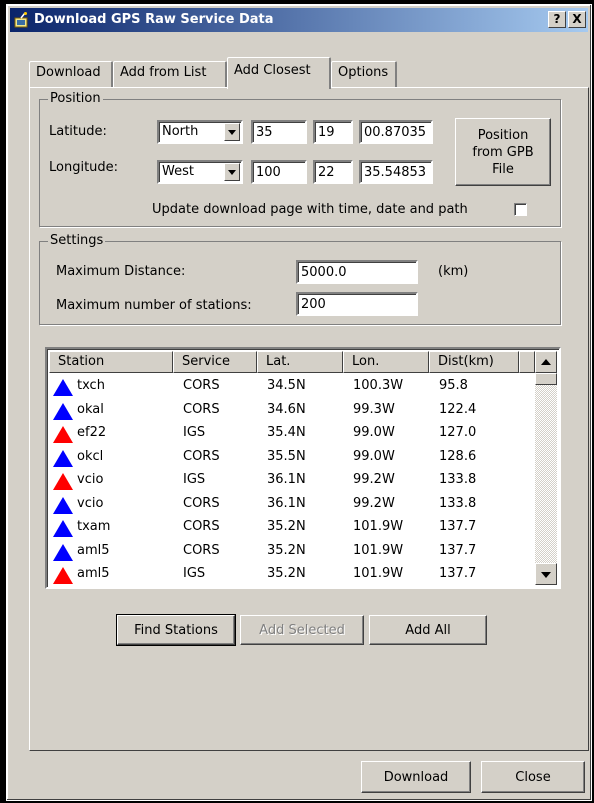 The width and height of the screenshot is (594, 803). What do you see at coordinates (78, 131) in the screenshot?
I see `latitude-label: Latitude:` at bounding box center [78, 131].